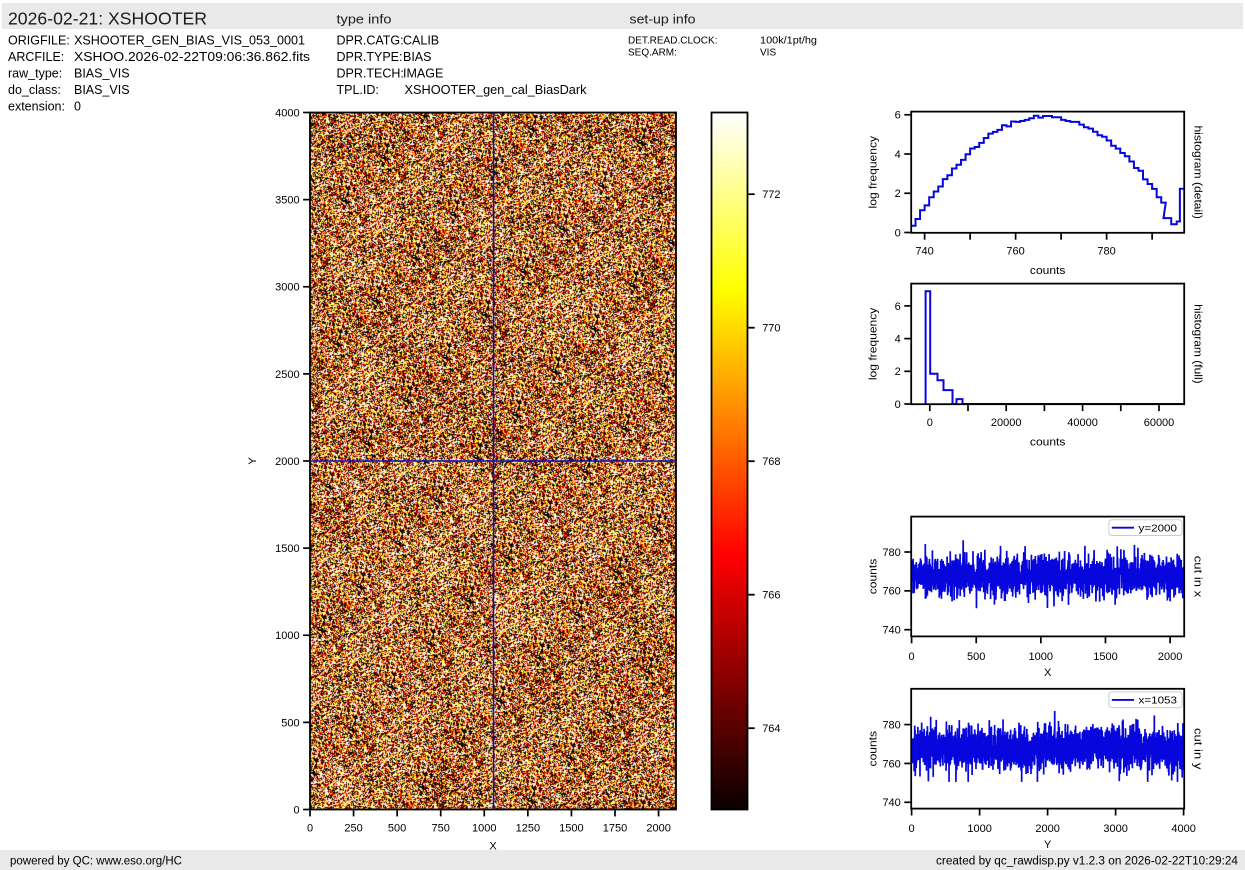 The width and height of the screenshot is (1245, 870). I want to click on svg-text: DET.READ.CLOCK:, so click(672, 41).